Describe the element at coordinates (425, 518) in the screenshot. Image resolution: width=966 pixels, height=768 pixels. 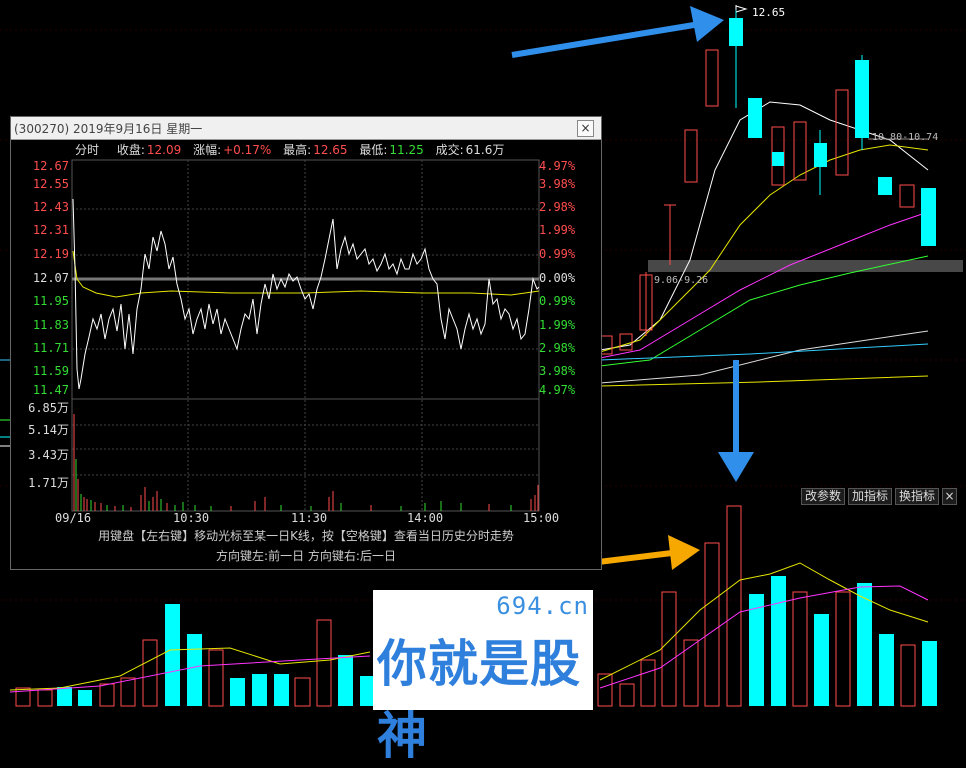
I see `time-tick: 14:00` at that location.